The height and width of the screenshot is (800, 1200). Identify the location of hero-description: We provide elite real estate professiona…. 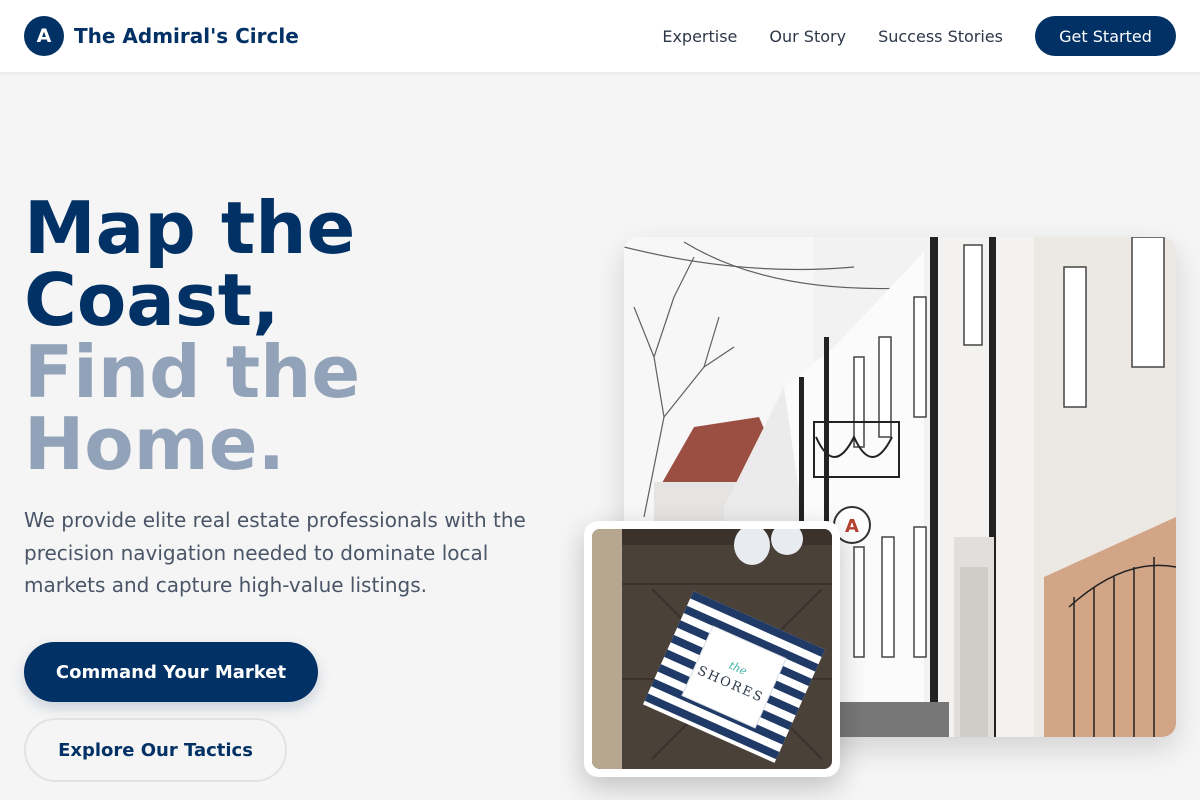
(275, 552).